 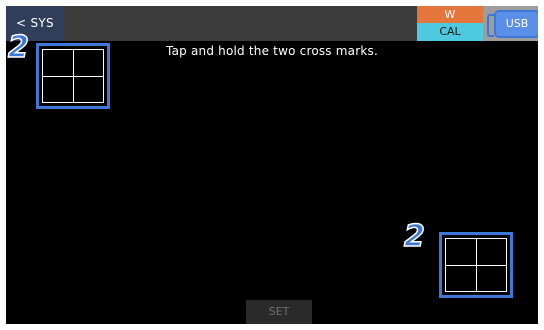 I want to click on top-bar: < SYS W CAL USB, so click(x=272, y=23).